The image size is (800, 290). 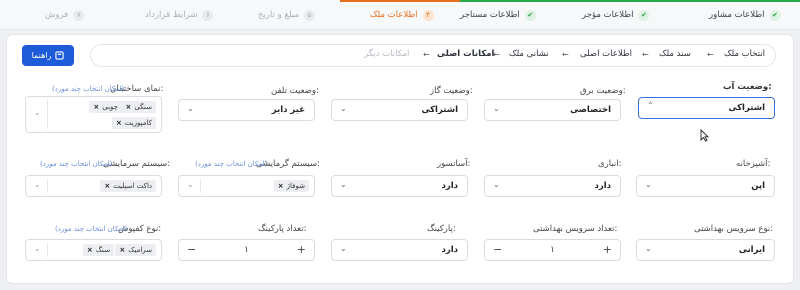 What do you see at coordinates (132, 186) in the screenshot?
I see `tag-label: داکت اسپلیت` at bounding box center [132, 186].